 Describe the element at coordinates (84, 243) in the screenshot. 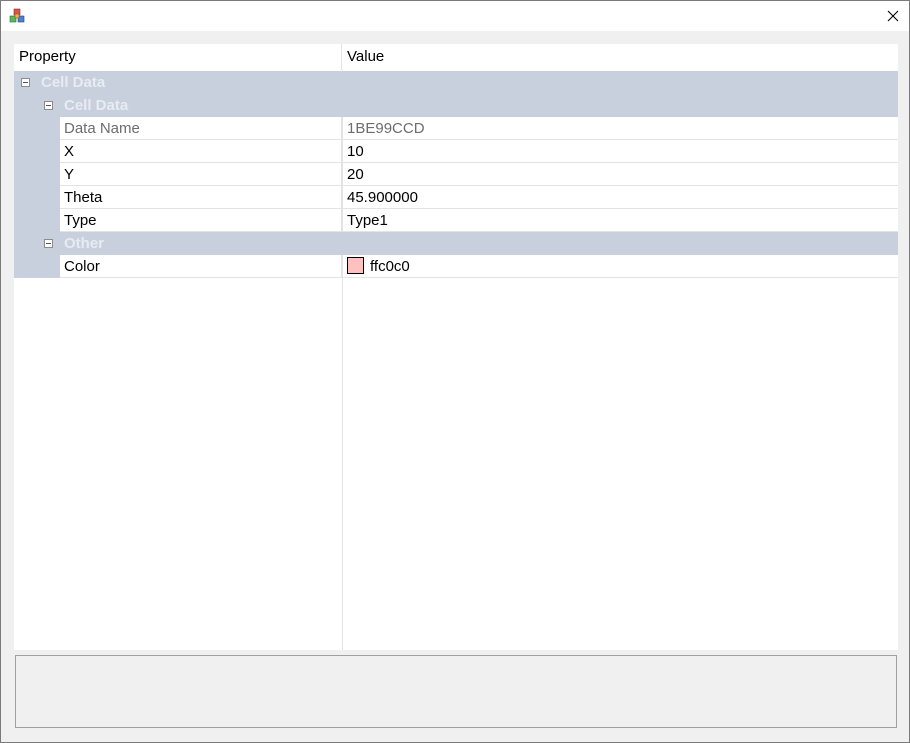

I see `category-label: Other` at that location.